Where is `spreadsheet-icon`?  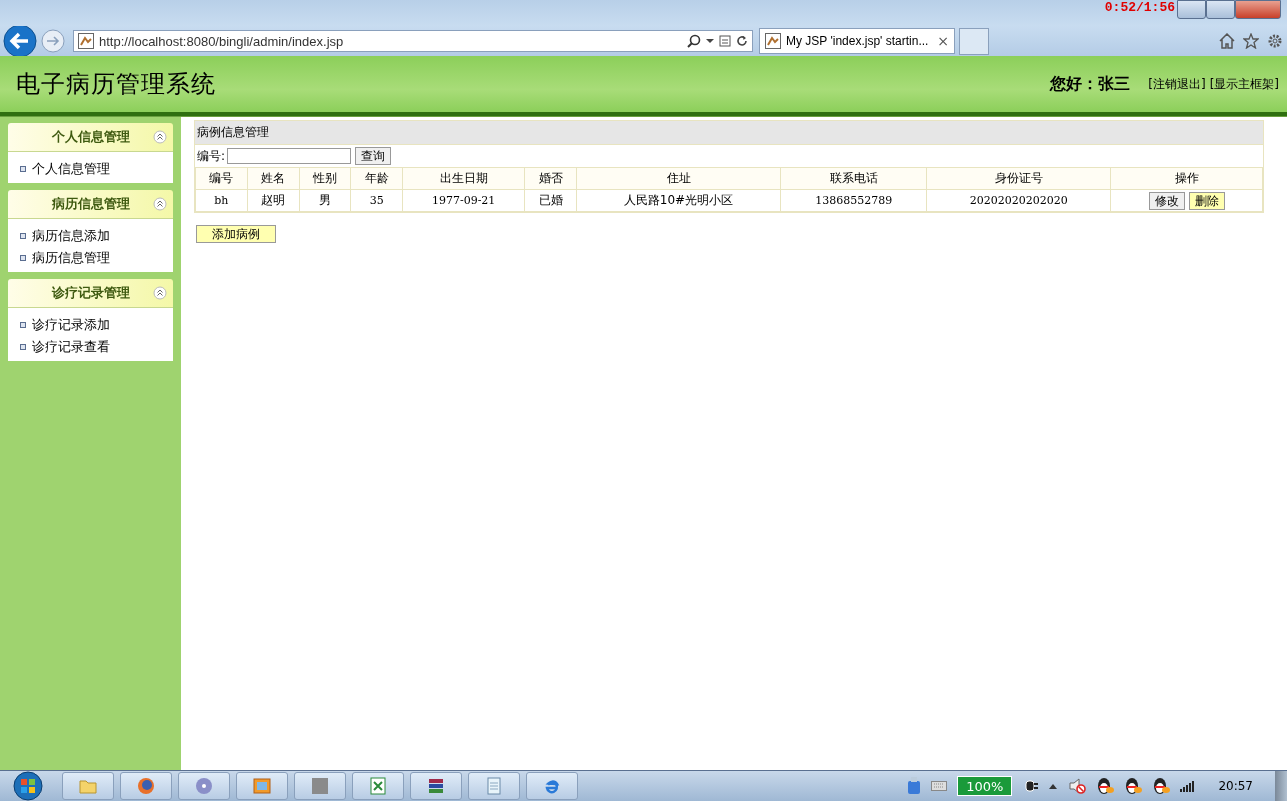 spreadsheet-icon is located at coordinates (378, 786).